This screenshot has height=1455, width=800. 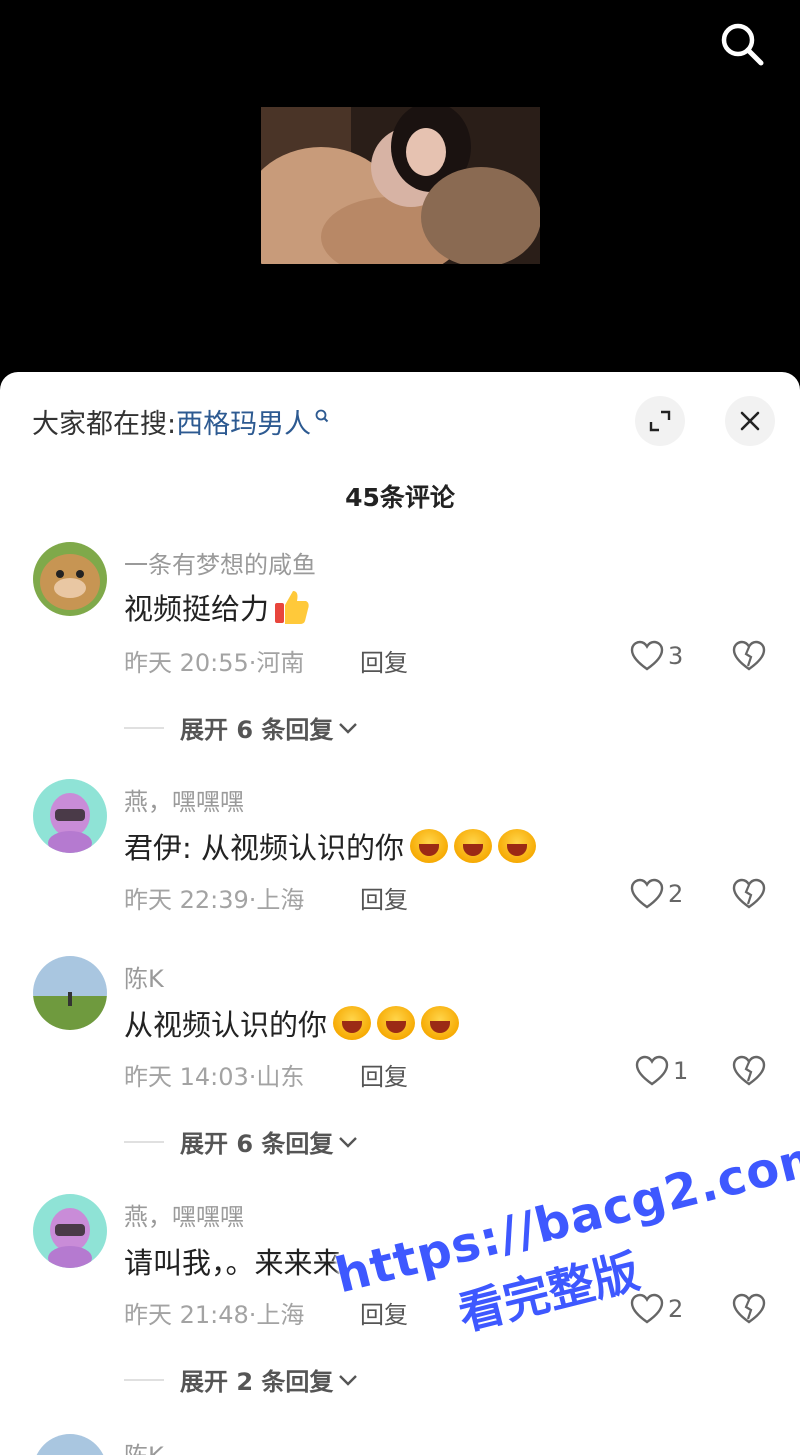 I want to click on search-button, so click(x=742, y=44).